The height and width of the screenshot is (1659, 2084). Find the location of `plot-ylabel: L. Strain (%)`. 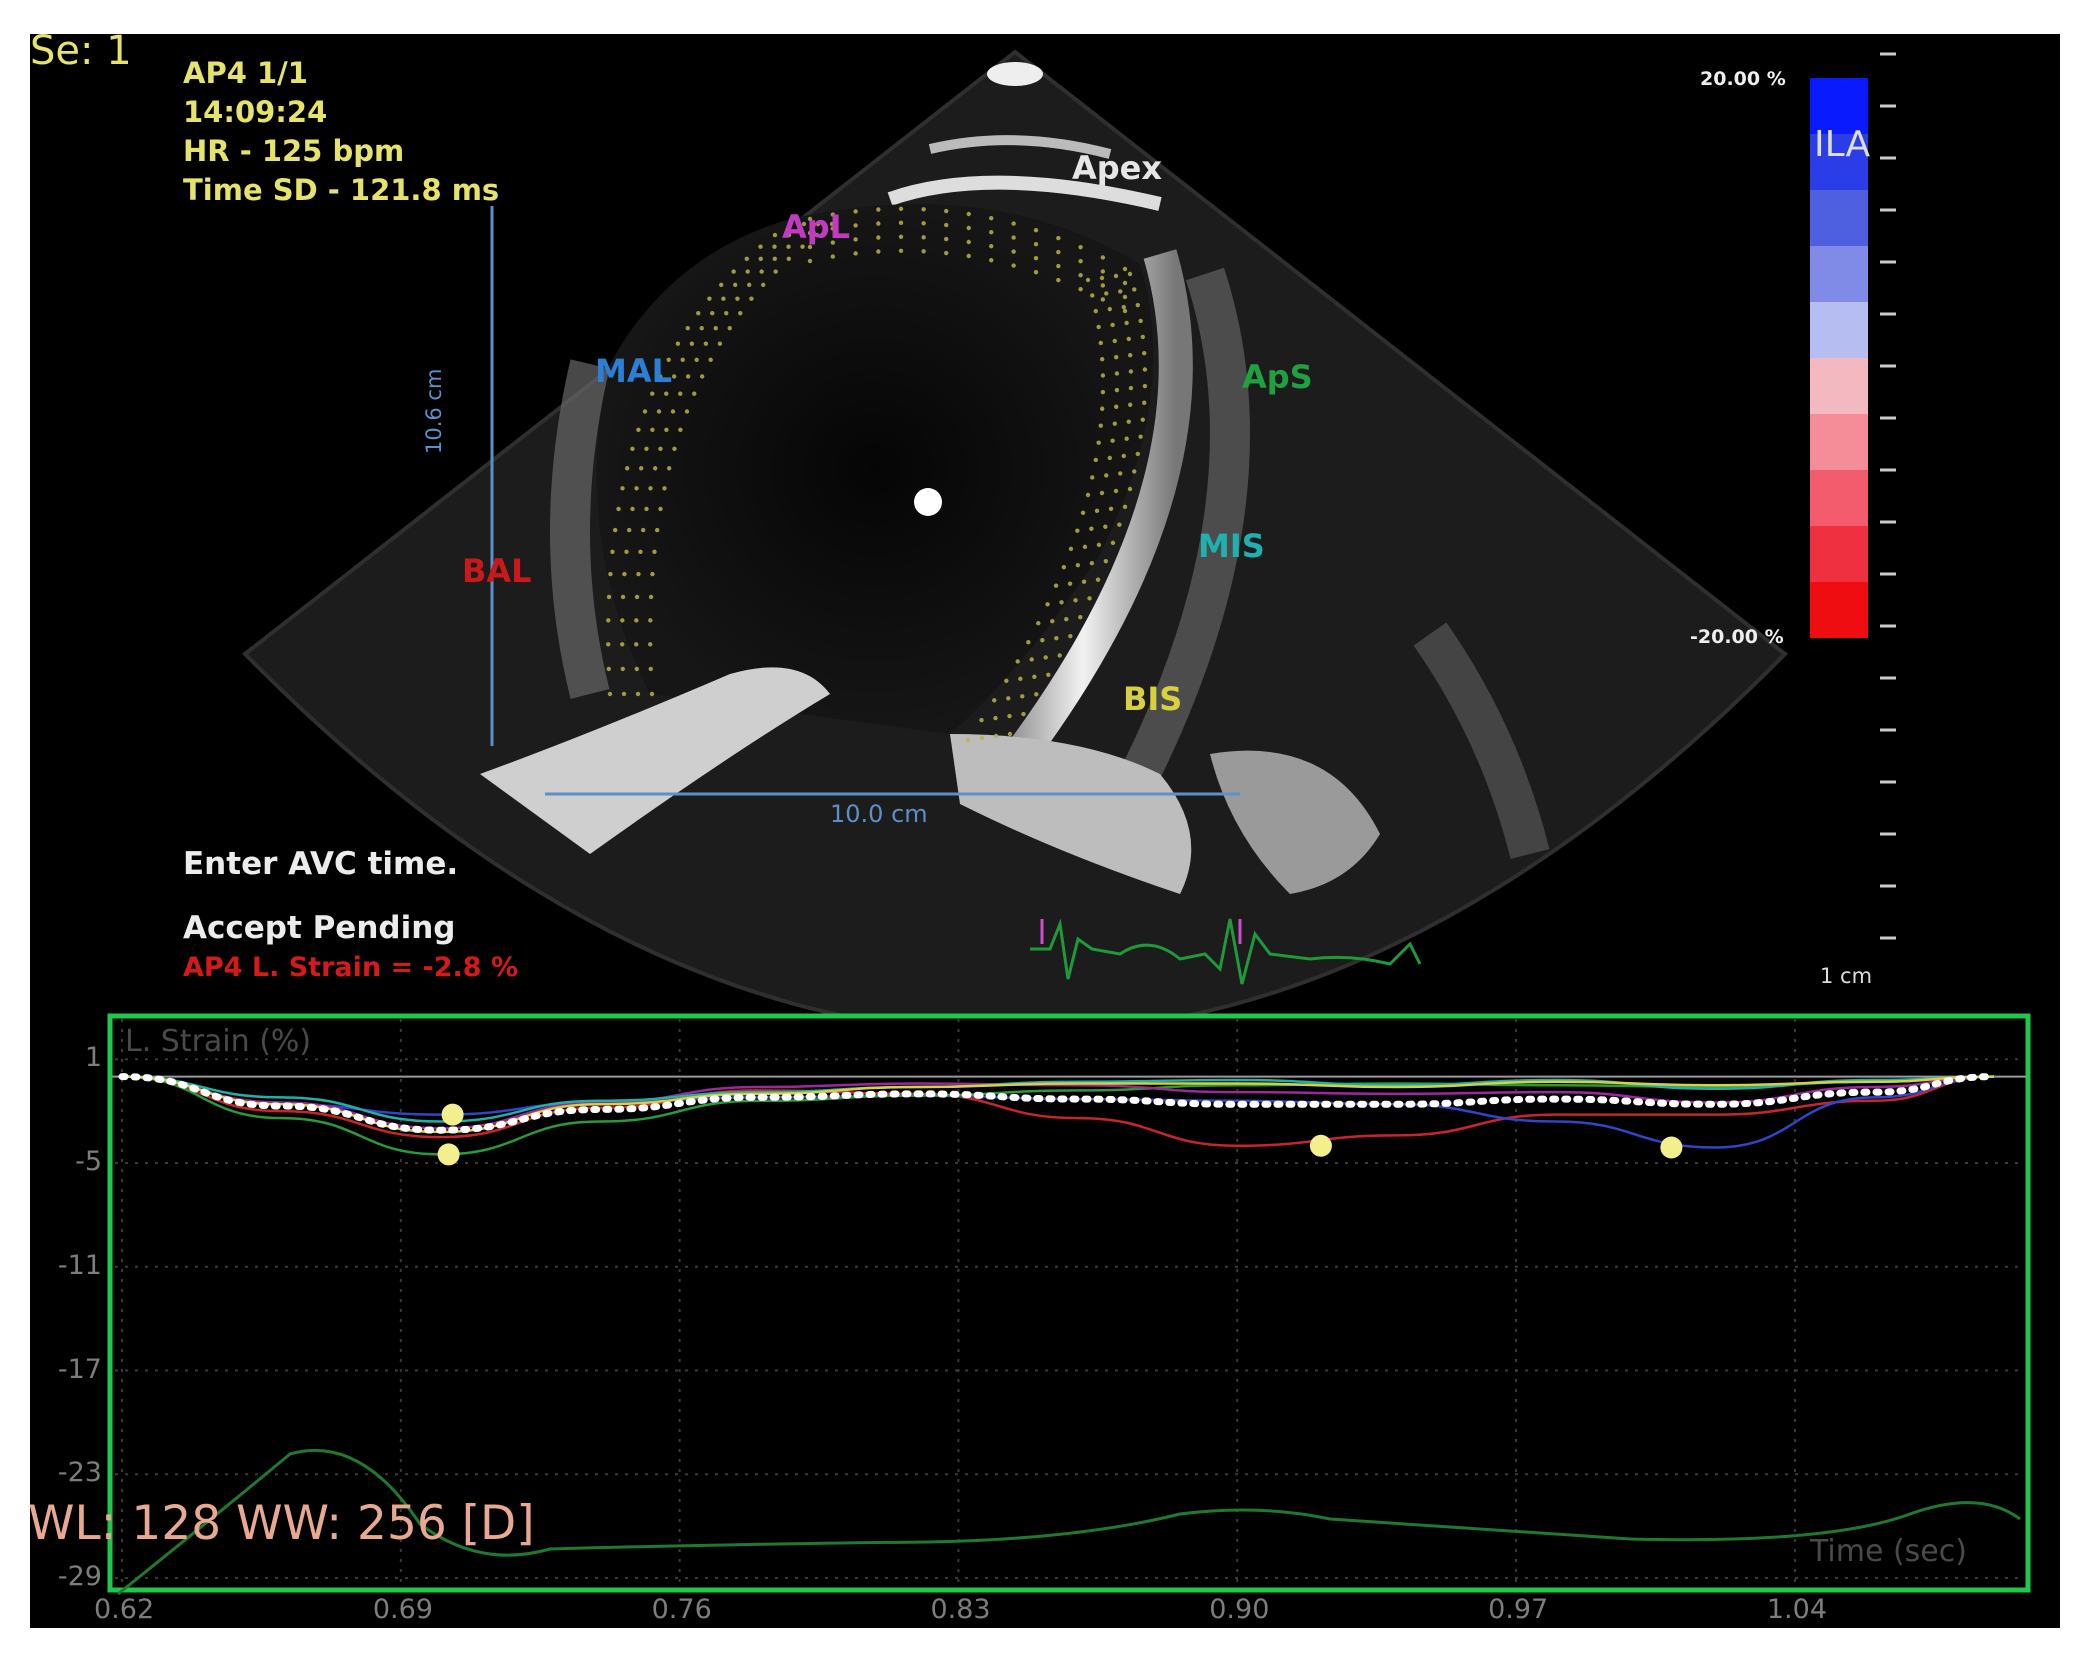

plot-ylabel: L. Strain (%) is located at coordinates (218, 1041).